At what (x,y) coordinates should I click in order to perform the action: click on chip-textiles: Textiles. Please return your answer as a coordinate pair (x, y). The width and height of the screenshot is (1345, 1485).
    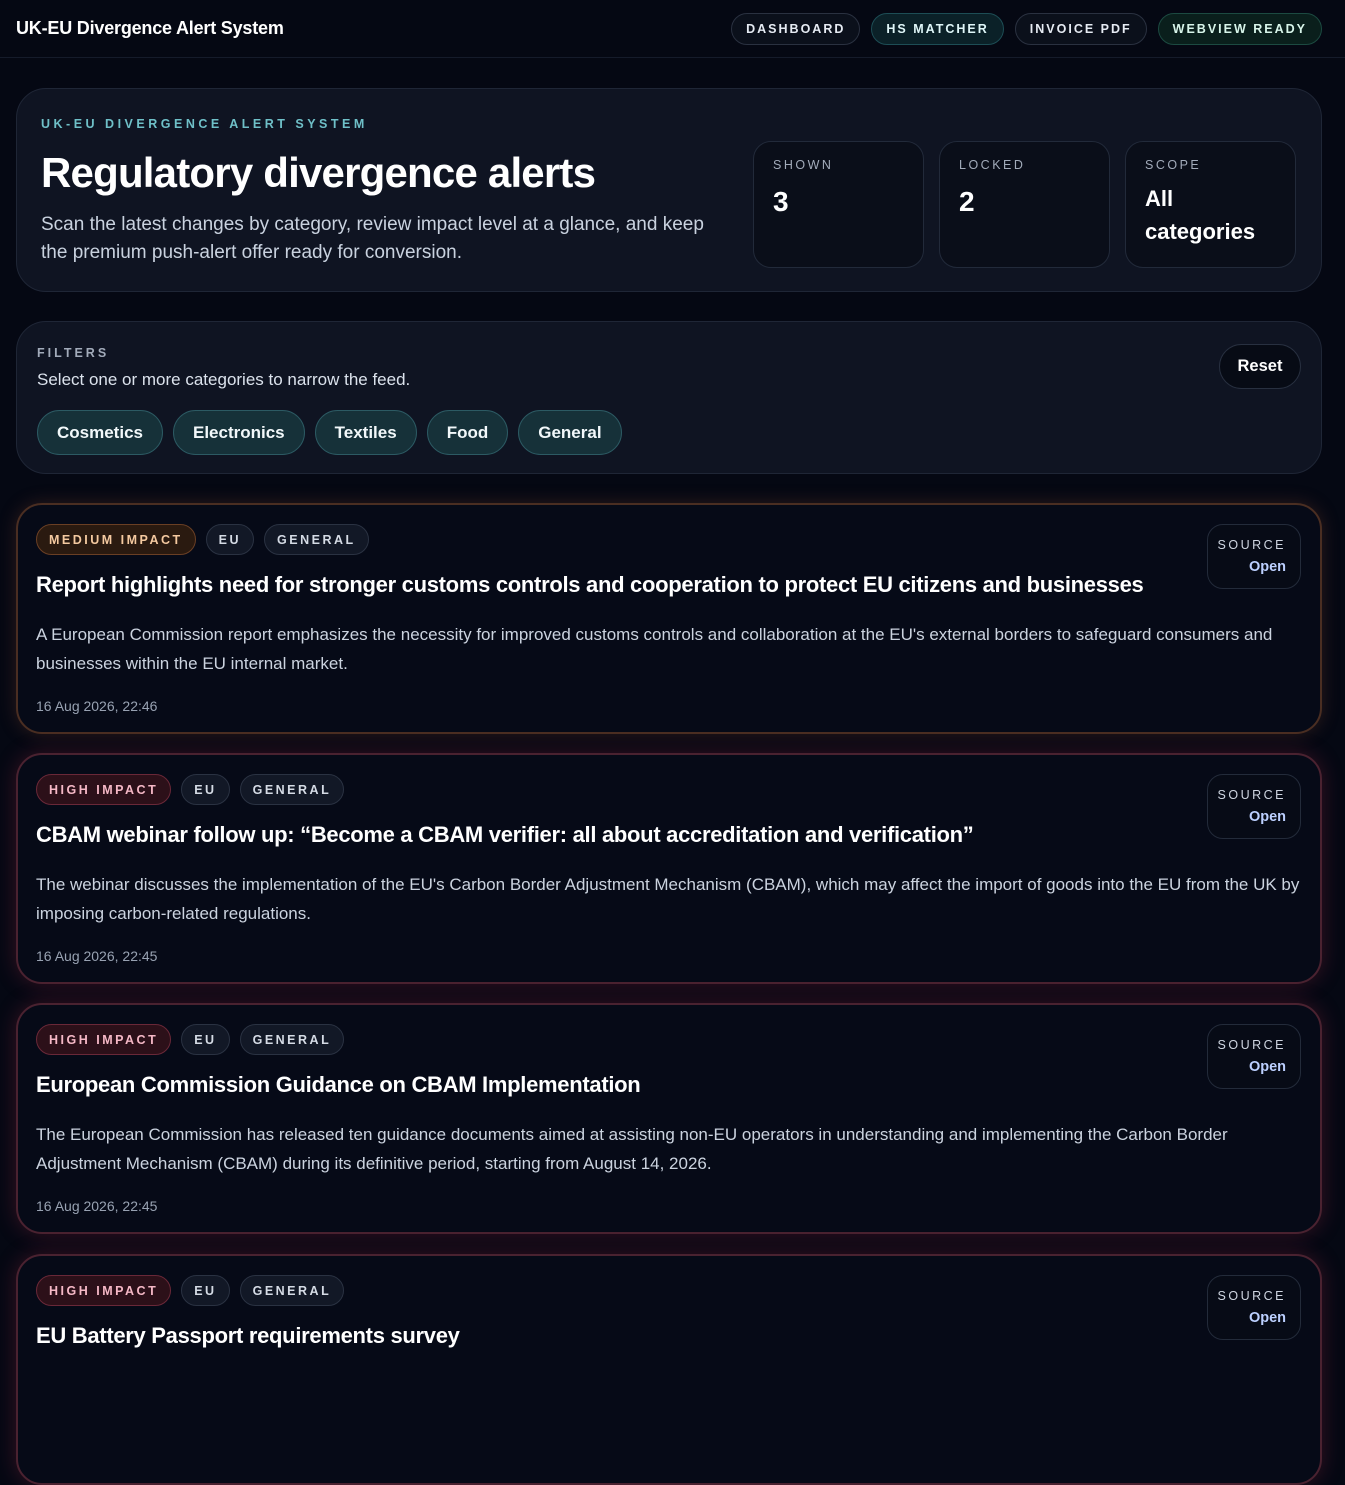
    Looking at the image, I should click on (365, 432).